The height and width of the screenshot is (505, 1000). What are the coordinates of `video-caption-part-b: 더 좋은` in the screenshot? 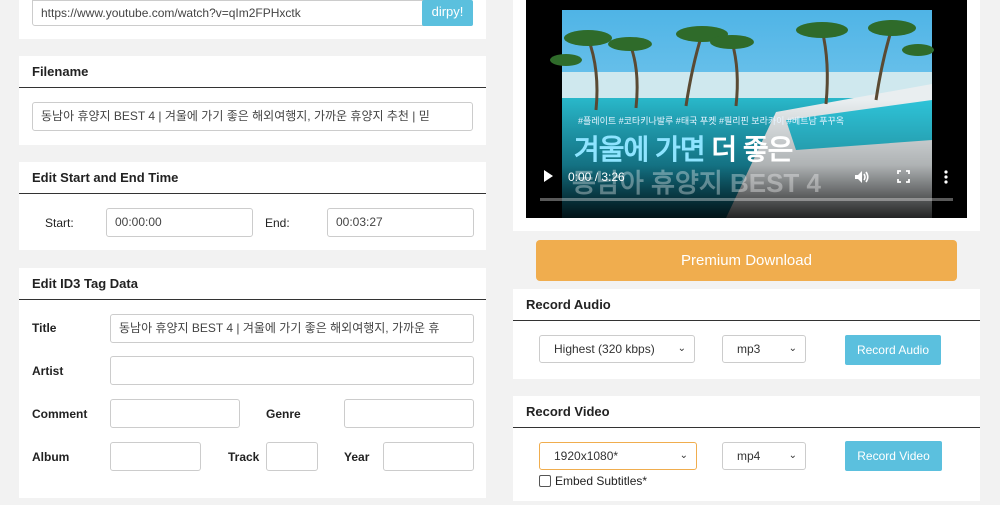 It's located at (752, 149).